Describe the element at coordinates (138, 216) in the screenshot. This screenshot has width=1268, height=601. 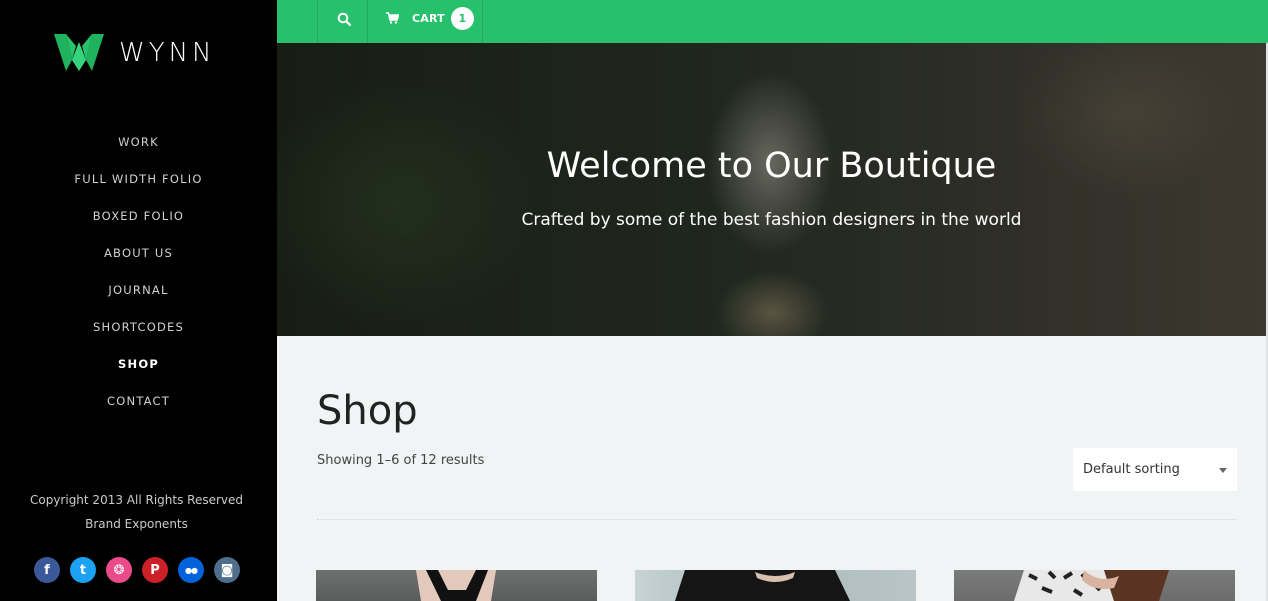
I see `nav-link-boxed-folio: BOXED FOLIO` at that location.